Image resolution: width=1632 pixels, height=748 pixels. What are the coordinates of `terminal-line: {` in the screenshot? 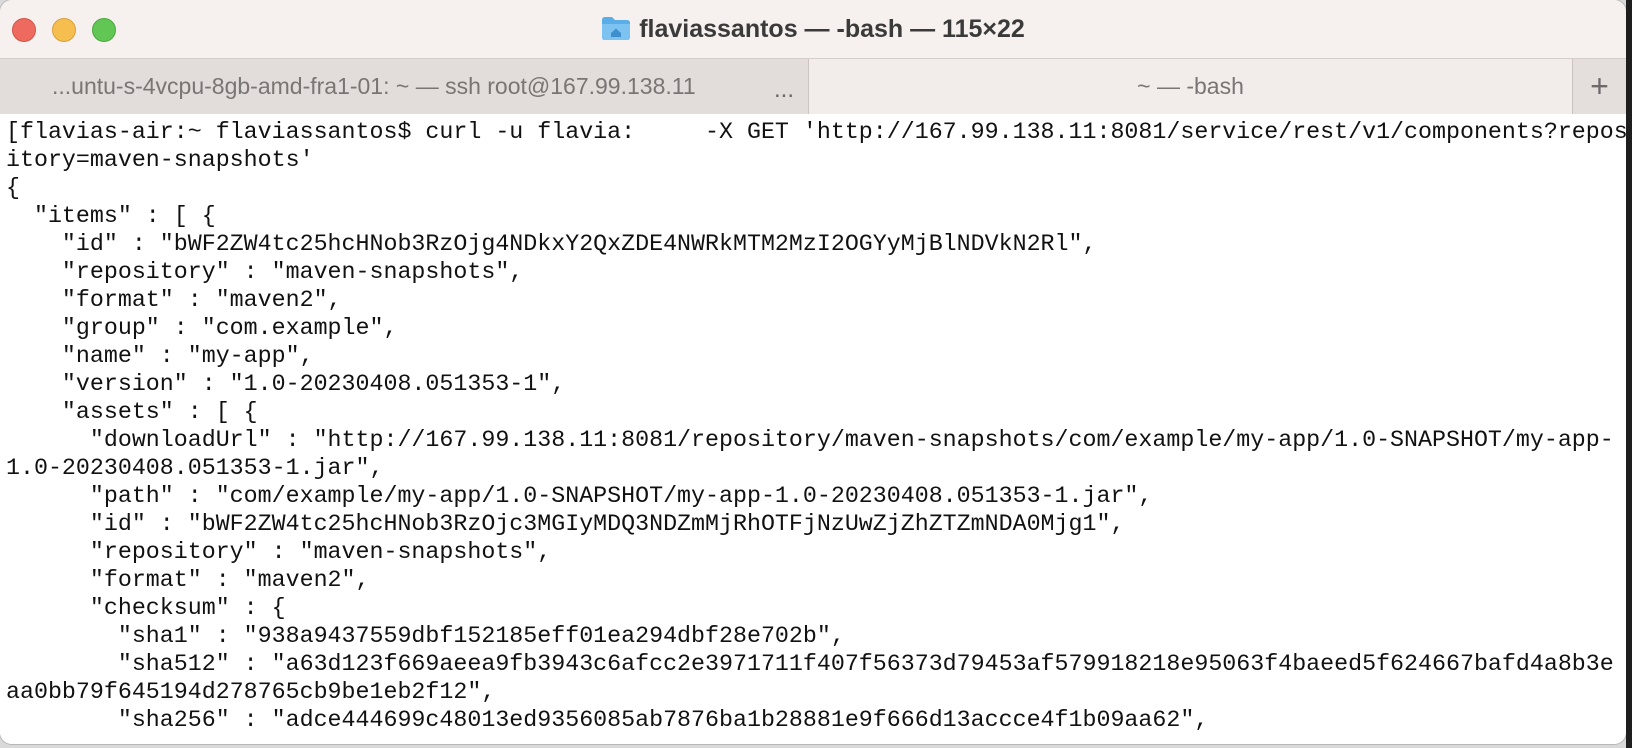 It's located at (13, 188).